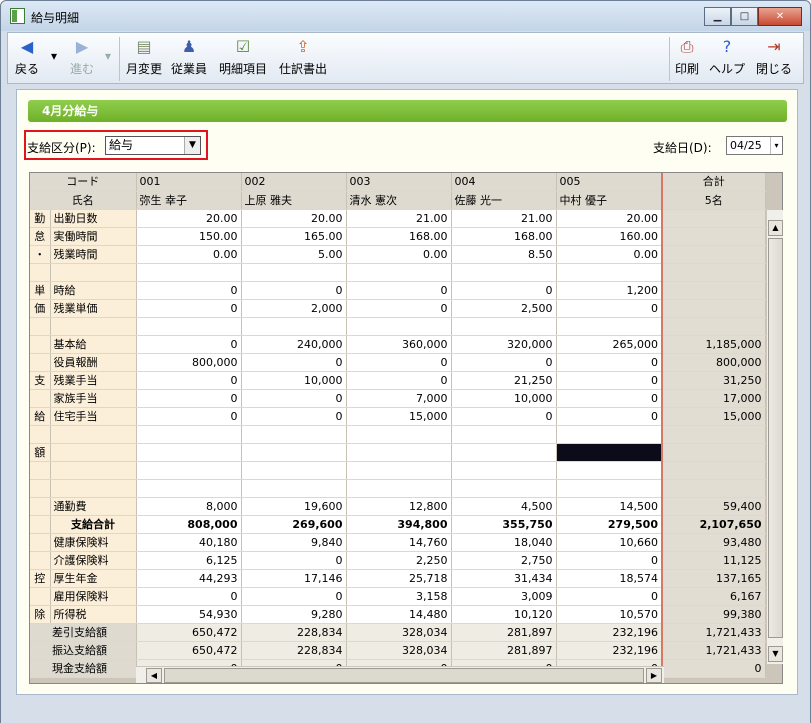 The width and height of the screenshot is (811, 723). Describe the element at coordinates (776, 145) in the screenshot. I see `dropdown-arrow-icon: ▾` at that location.